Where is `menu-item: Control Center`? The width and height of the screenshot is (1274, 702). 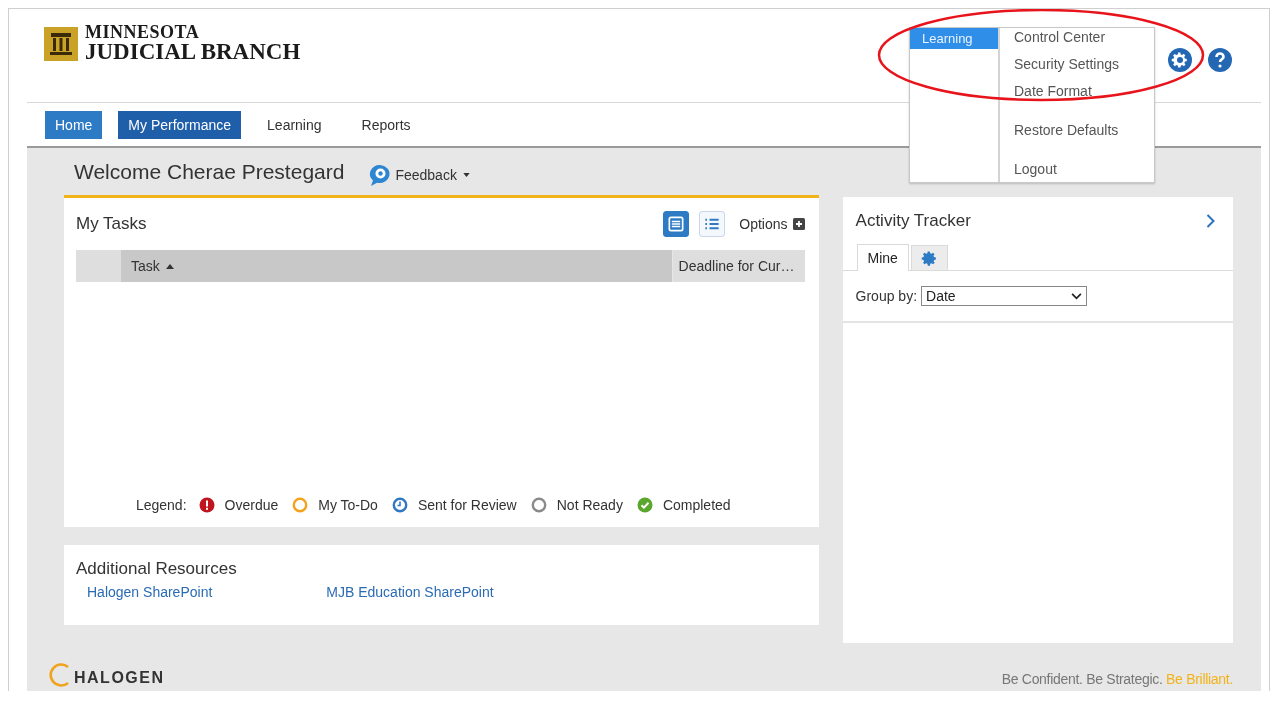
menu-item: Control Center is located at coordinates (1060, 37).